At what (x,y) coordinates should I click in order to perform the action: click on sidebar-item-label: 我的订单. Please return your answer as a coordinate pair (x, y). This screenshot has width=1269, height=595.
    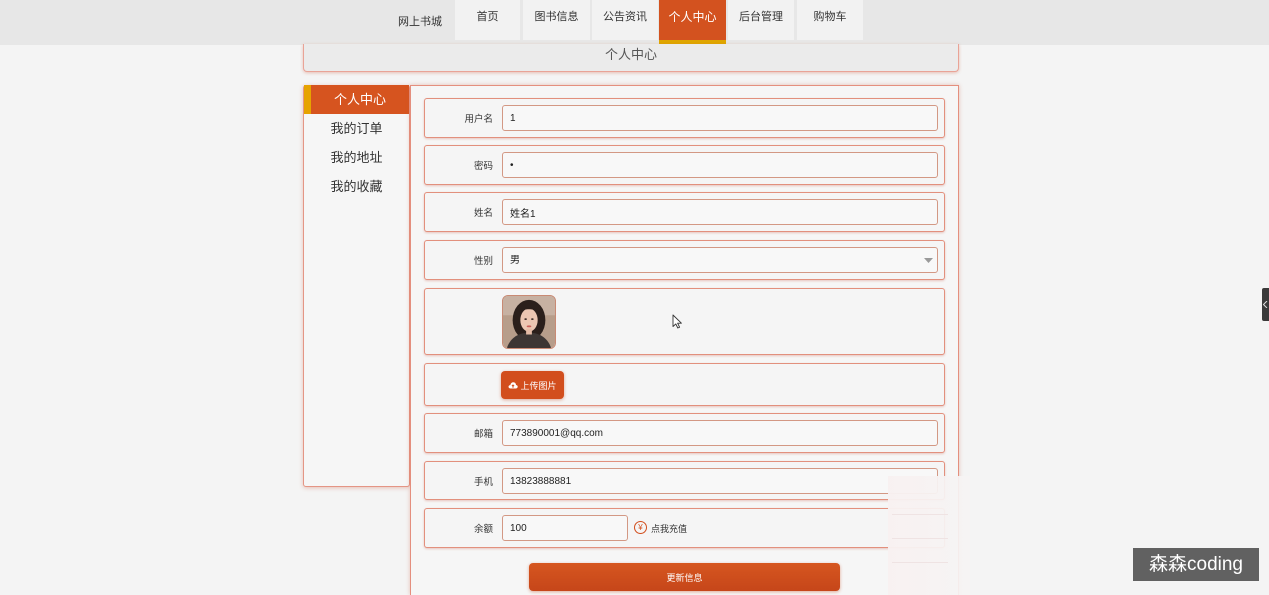
    Looking at the image, I should click on (356, 128).